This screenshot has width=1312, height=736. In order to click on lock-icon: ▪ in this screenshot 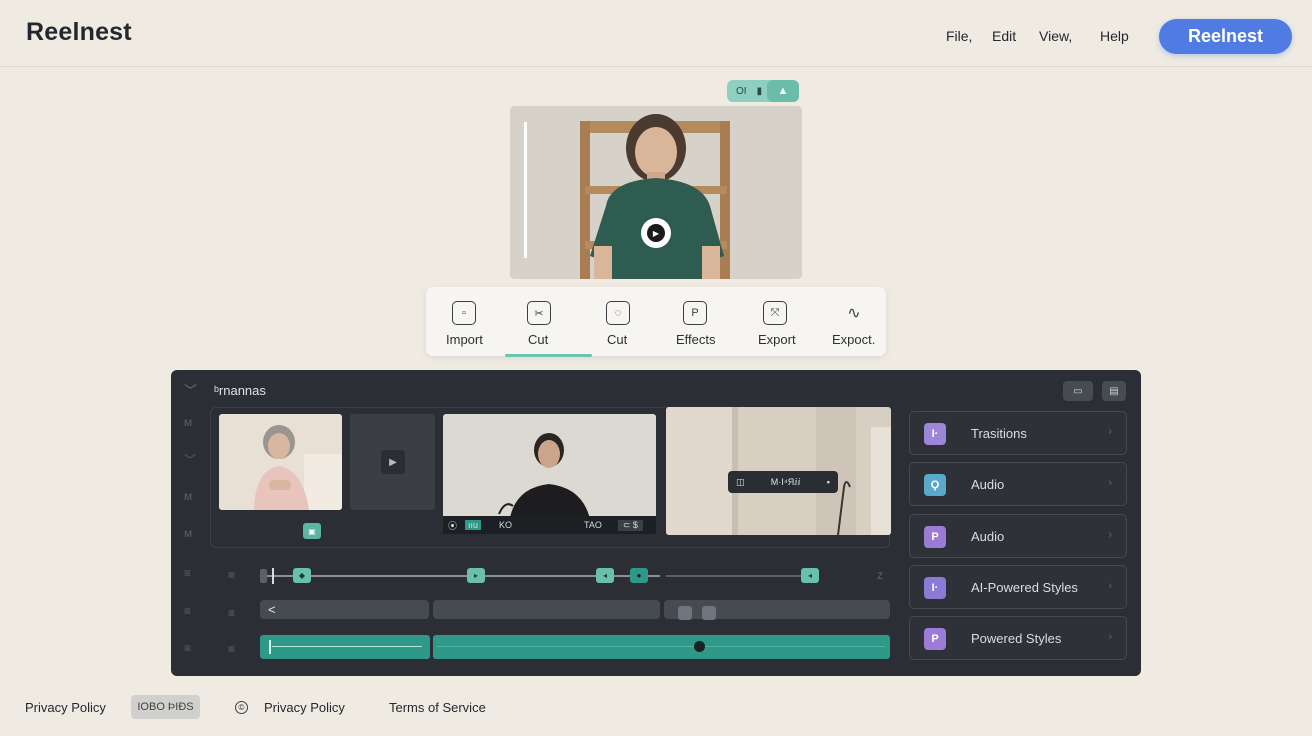, I will do `click(828, 482)`.